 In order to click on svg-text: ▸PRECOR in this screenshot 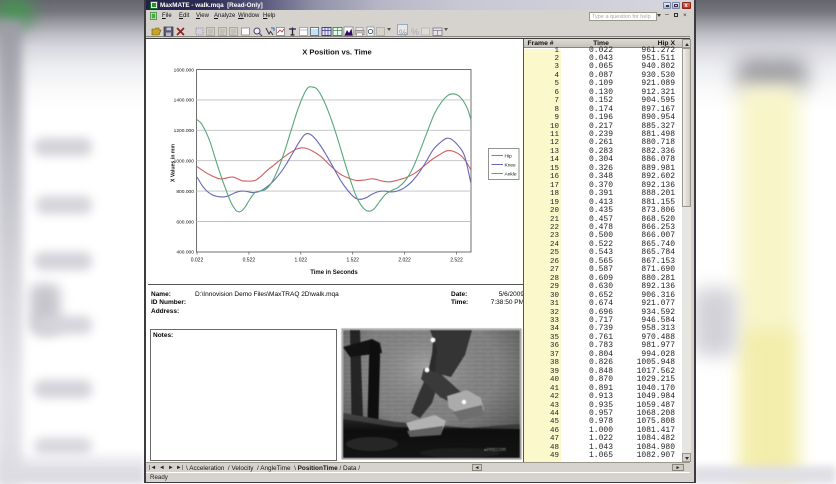, I will do `click(495, 449)`.